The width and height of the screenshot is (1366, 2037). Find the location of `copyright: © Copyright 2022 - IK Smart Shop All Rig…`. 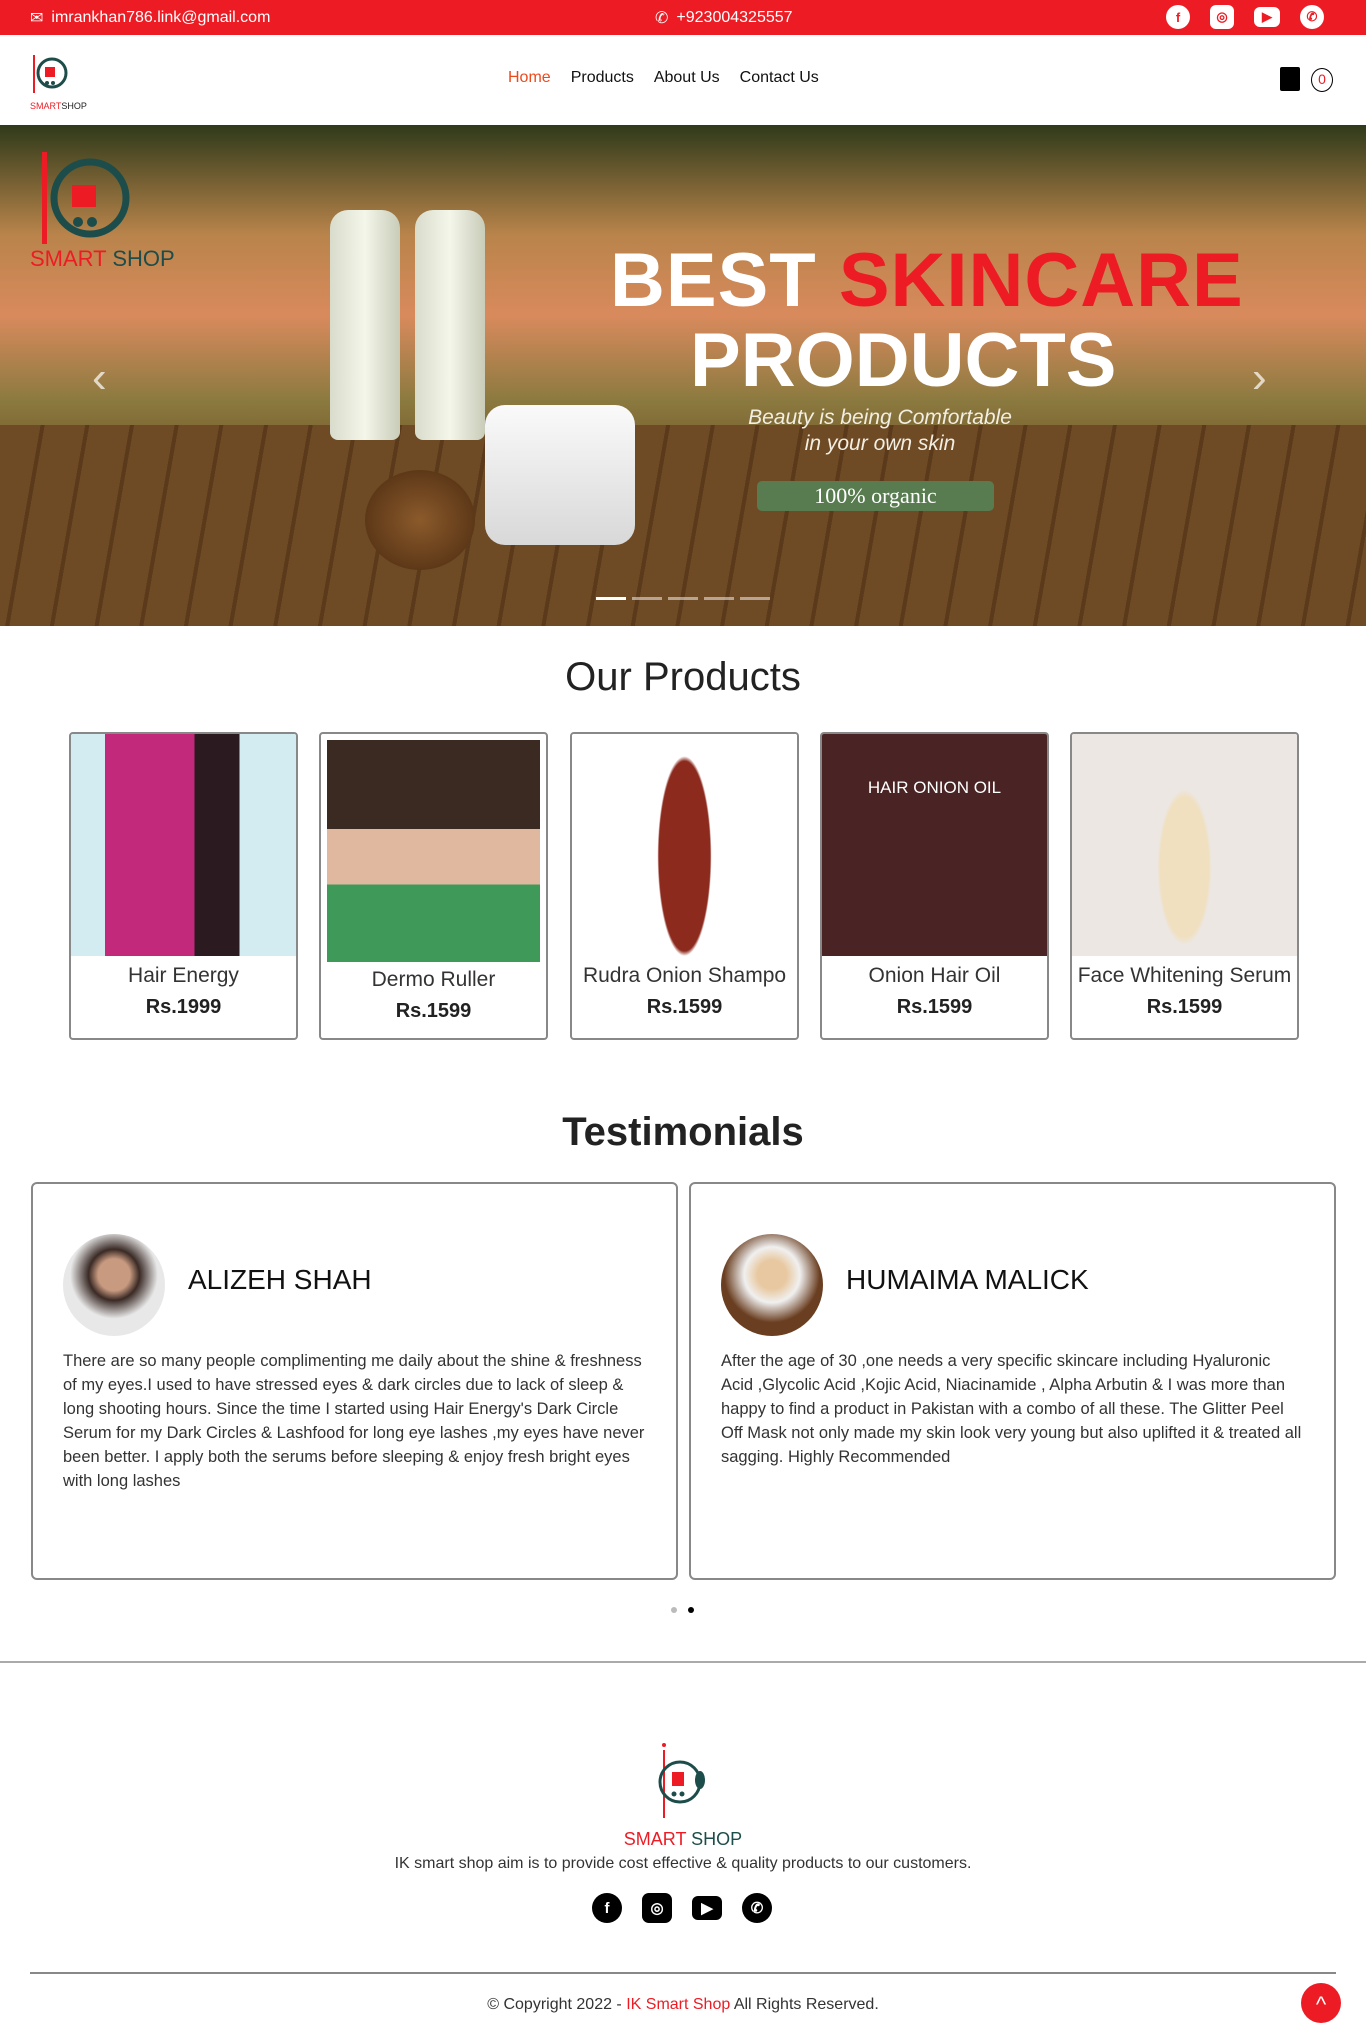

copyright: © Copyright 2022 - IK Smart Shop All Rig… is located at coordinates (683, 2005).